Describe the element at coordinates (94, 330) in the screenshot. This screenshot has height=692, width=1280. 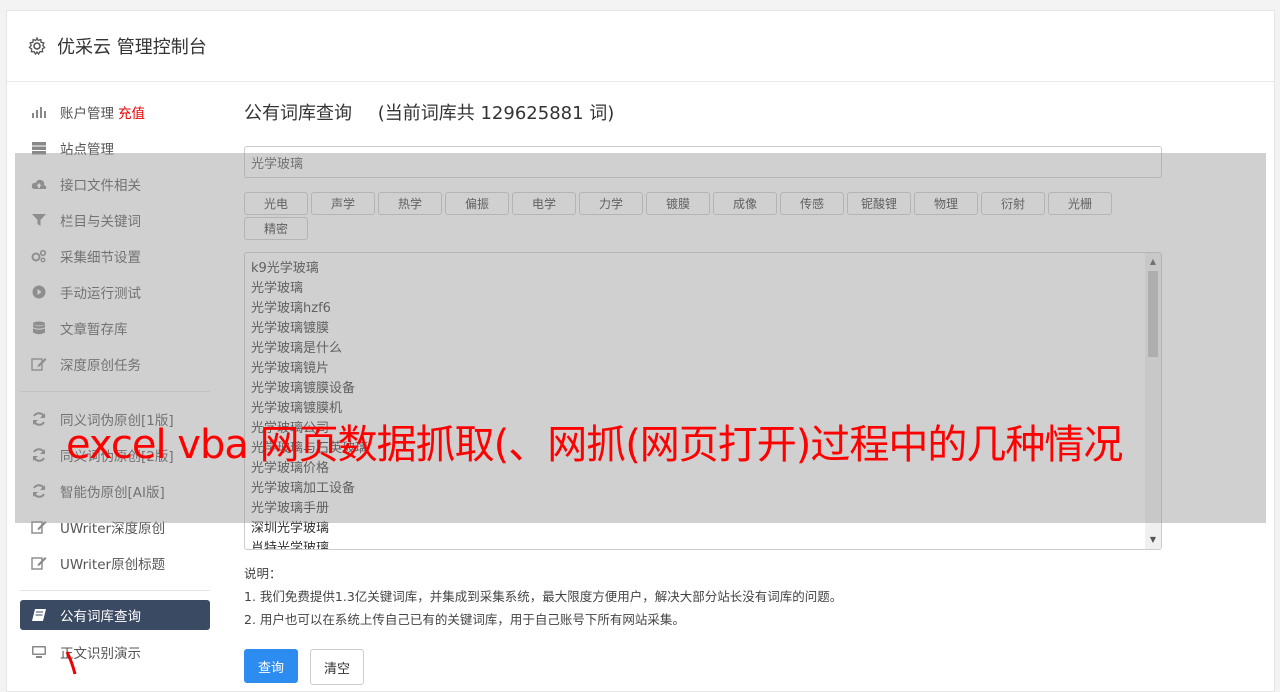
I see `sidebar-item-label: 文章暂存库` at that location.